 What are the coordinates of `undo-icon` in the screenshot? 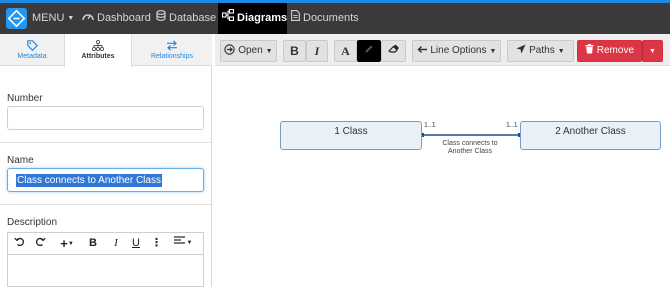 It's located at (19, 243).